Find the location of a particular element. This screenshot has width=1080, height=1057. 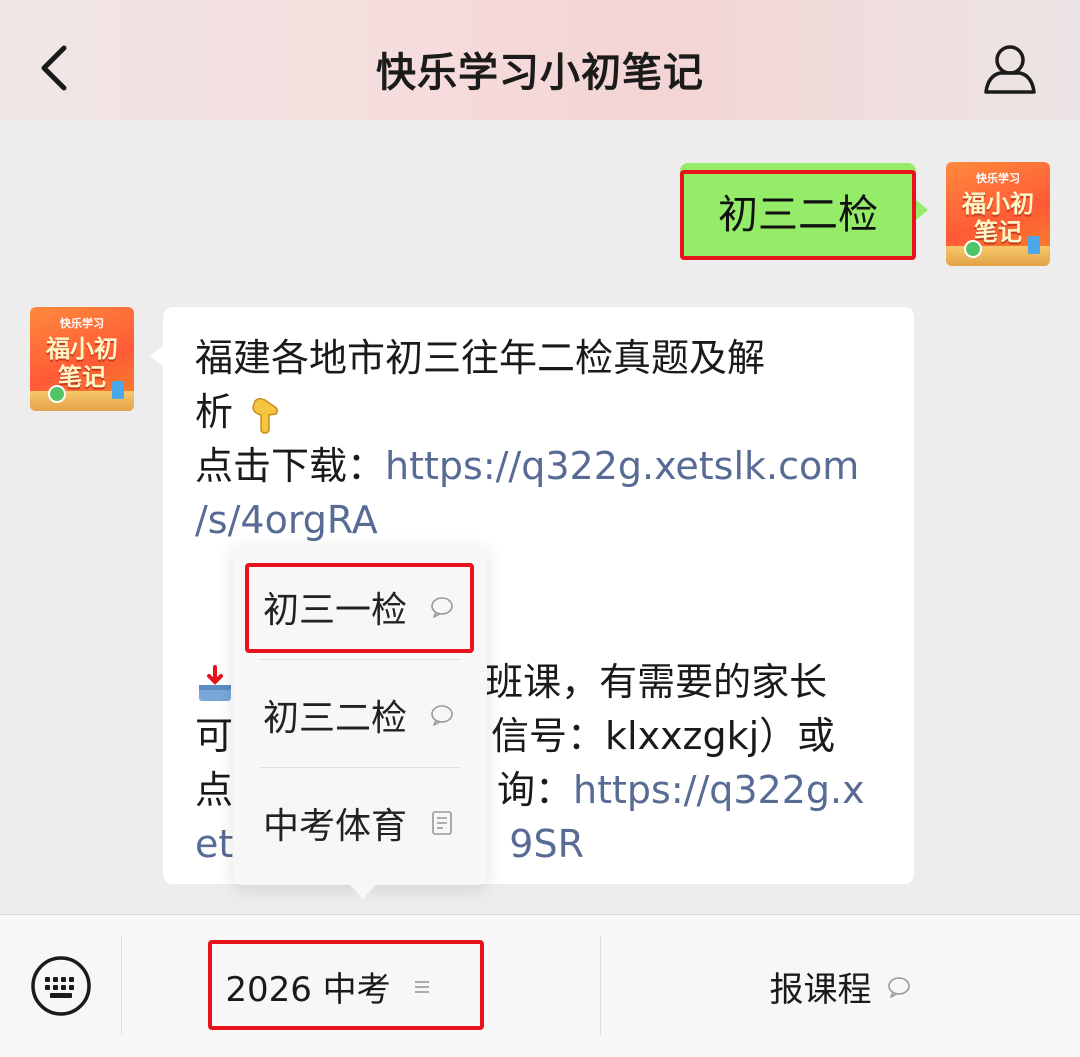

profile-button is located at coordinates (1010, 70).